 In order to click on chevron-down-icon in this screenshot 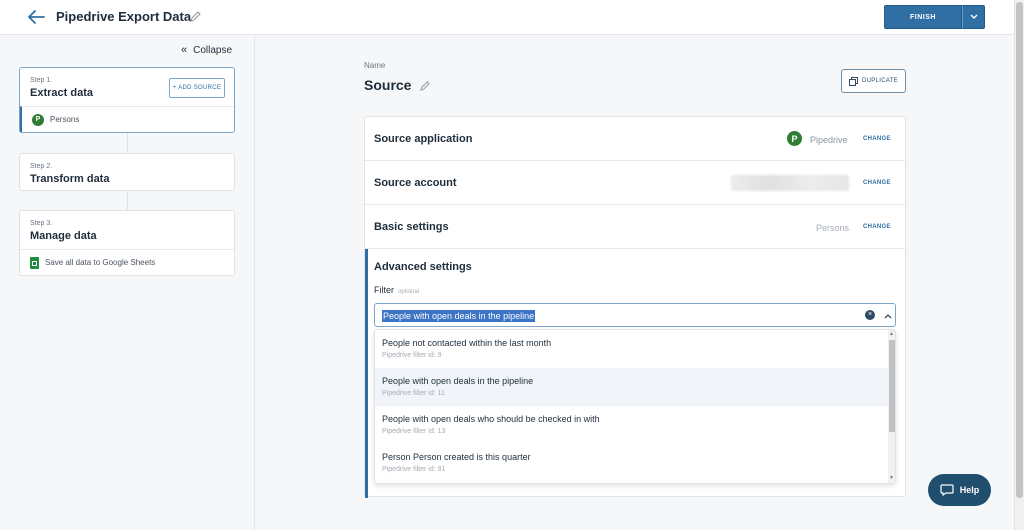, I will do `click(973, 16)`.